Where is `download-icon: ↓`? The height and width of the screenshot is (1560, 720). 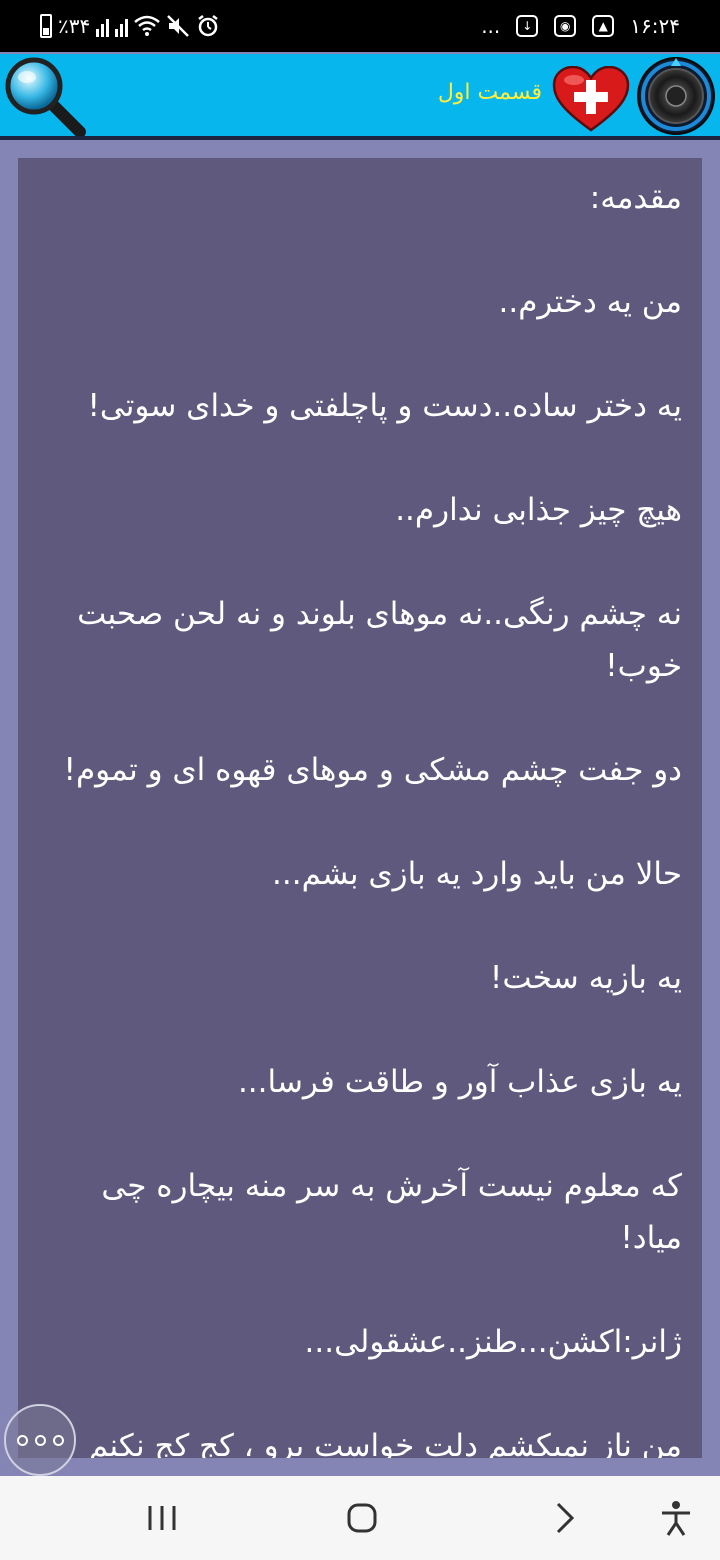
download-icon: ↓ is located at coordinates (527, 26).